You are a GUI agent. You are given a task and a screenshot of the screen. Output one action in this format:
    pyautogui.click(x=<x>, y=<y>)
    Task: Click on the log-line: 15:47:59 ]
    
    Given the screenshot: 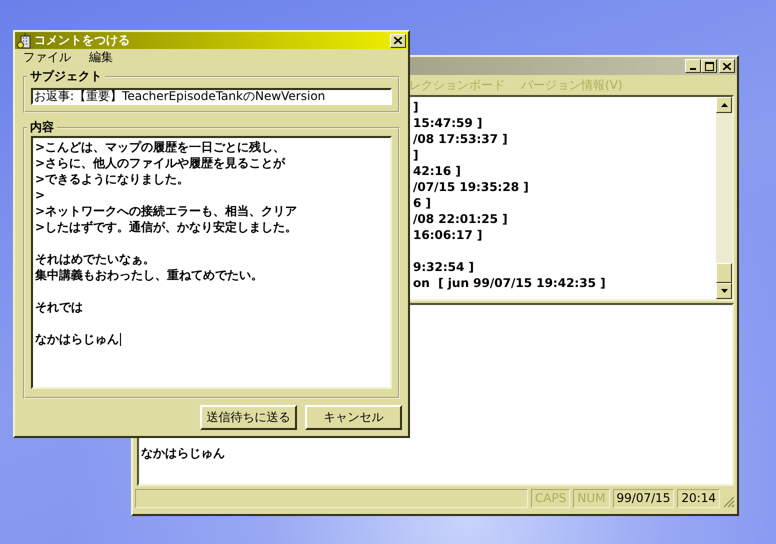 What is the action you would take?
    pyautogui.click(x=448, y=123)
    